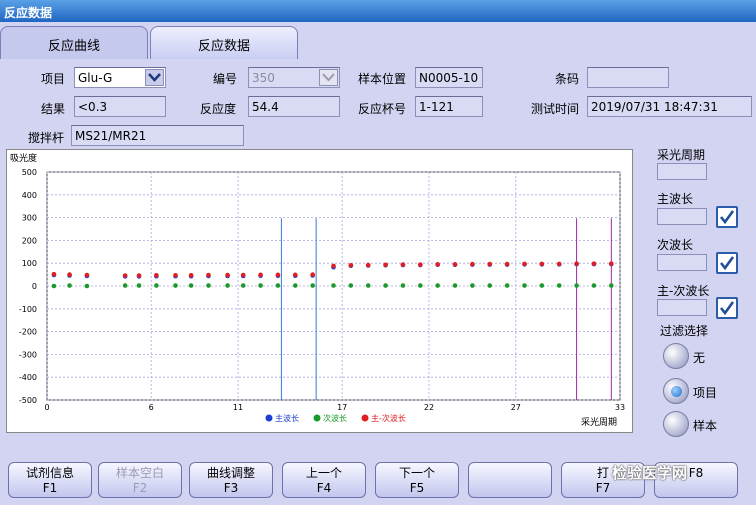 Image resolution: width=756 pixels, height=505 pixels. I want to click on sub-wave-field, so click(682, 262).